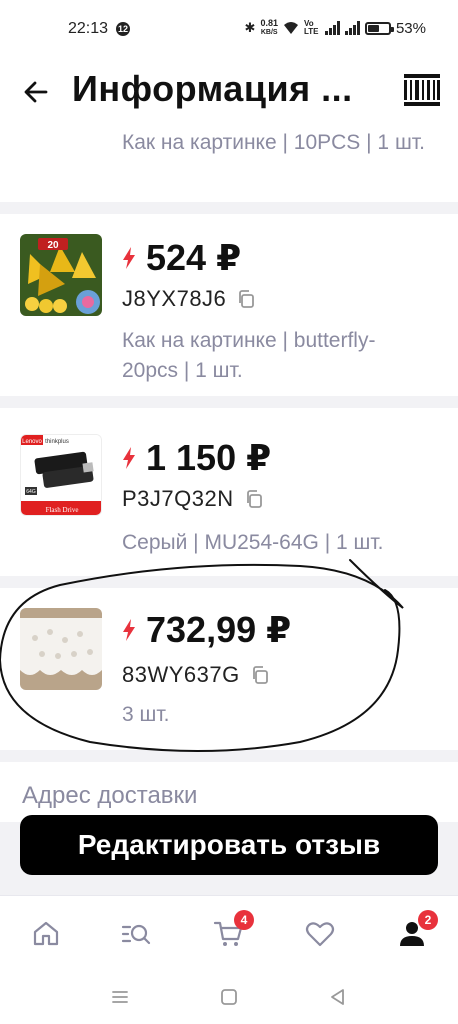 The width and height of the screenshot is (458, 1024). What do you see at coordinates (290, 28) in the screenshot?
I see `wifi-icon` at bounding box center [290, 28].